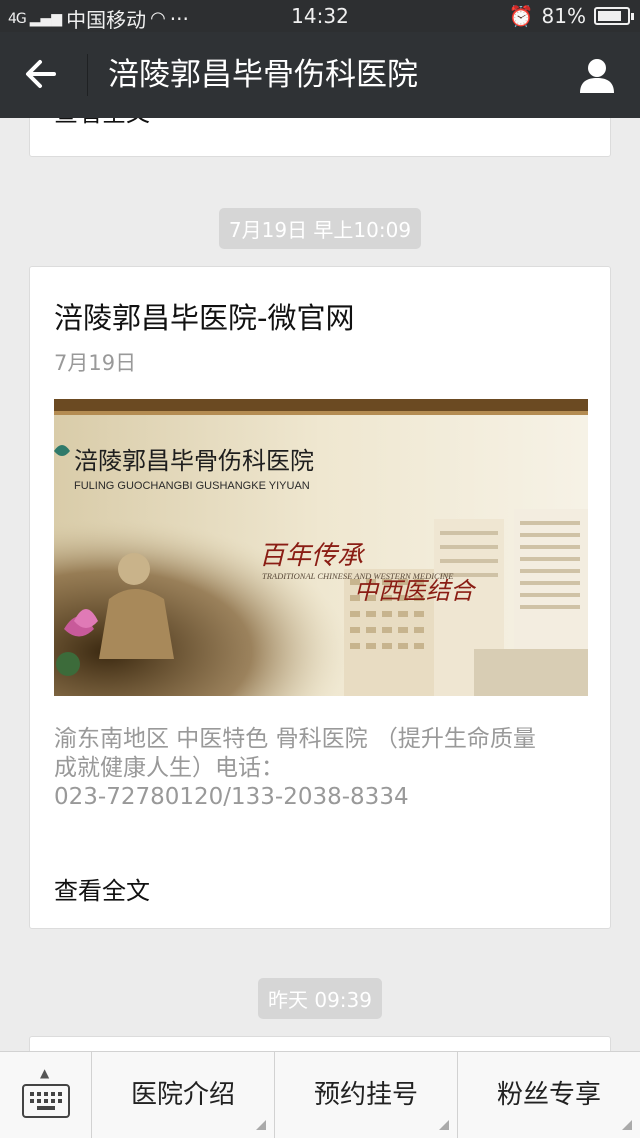 The width and height of the screenshot is (640, 1138). Describe the element at coordinates (263, 75) in the screenshot. I see `page-title: 涪陵郭昌毕骨伤科医院` at that location.